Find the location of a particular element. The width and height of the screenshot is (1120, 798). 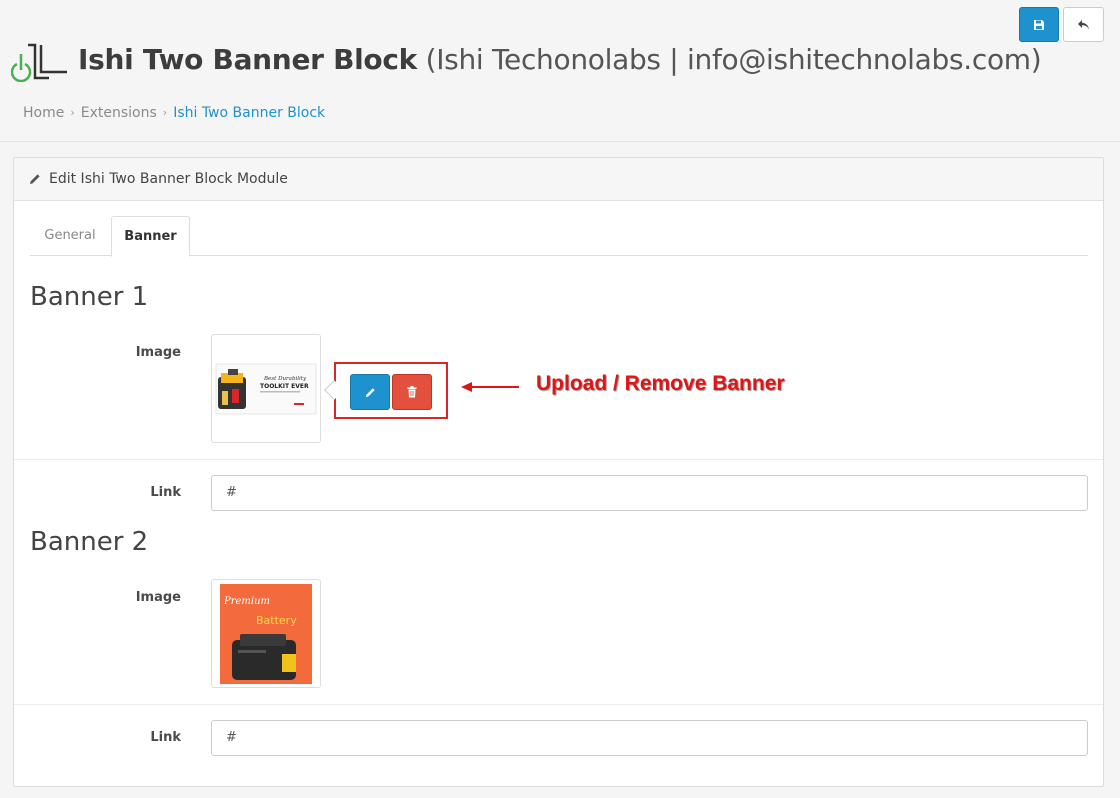

save-button is located at coordinates (1039, 24).